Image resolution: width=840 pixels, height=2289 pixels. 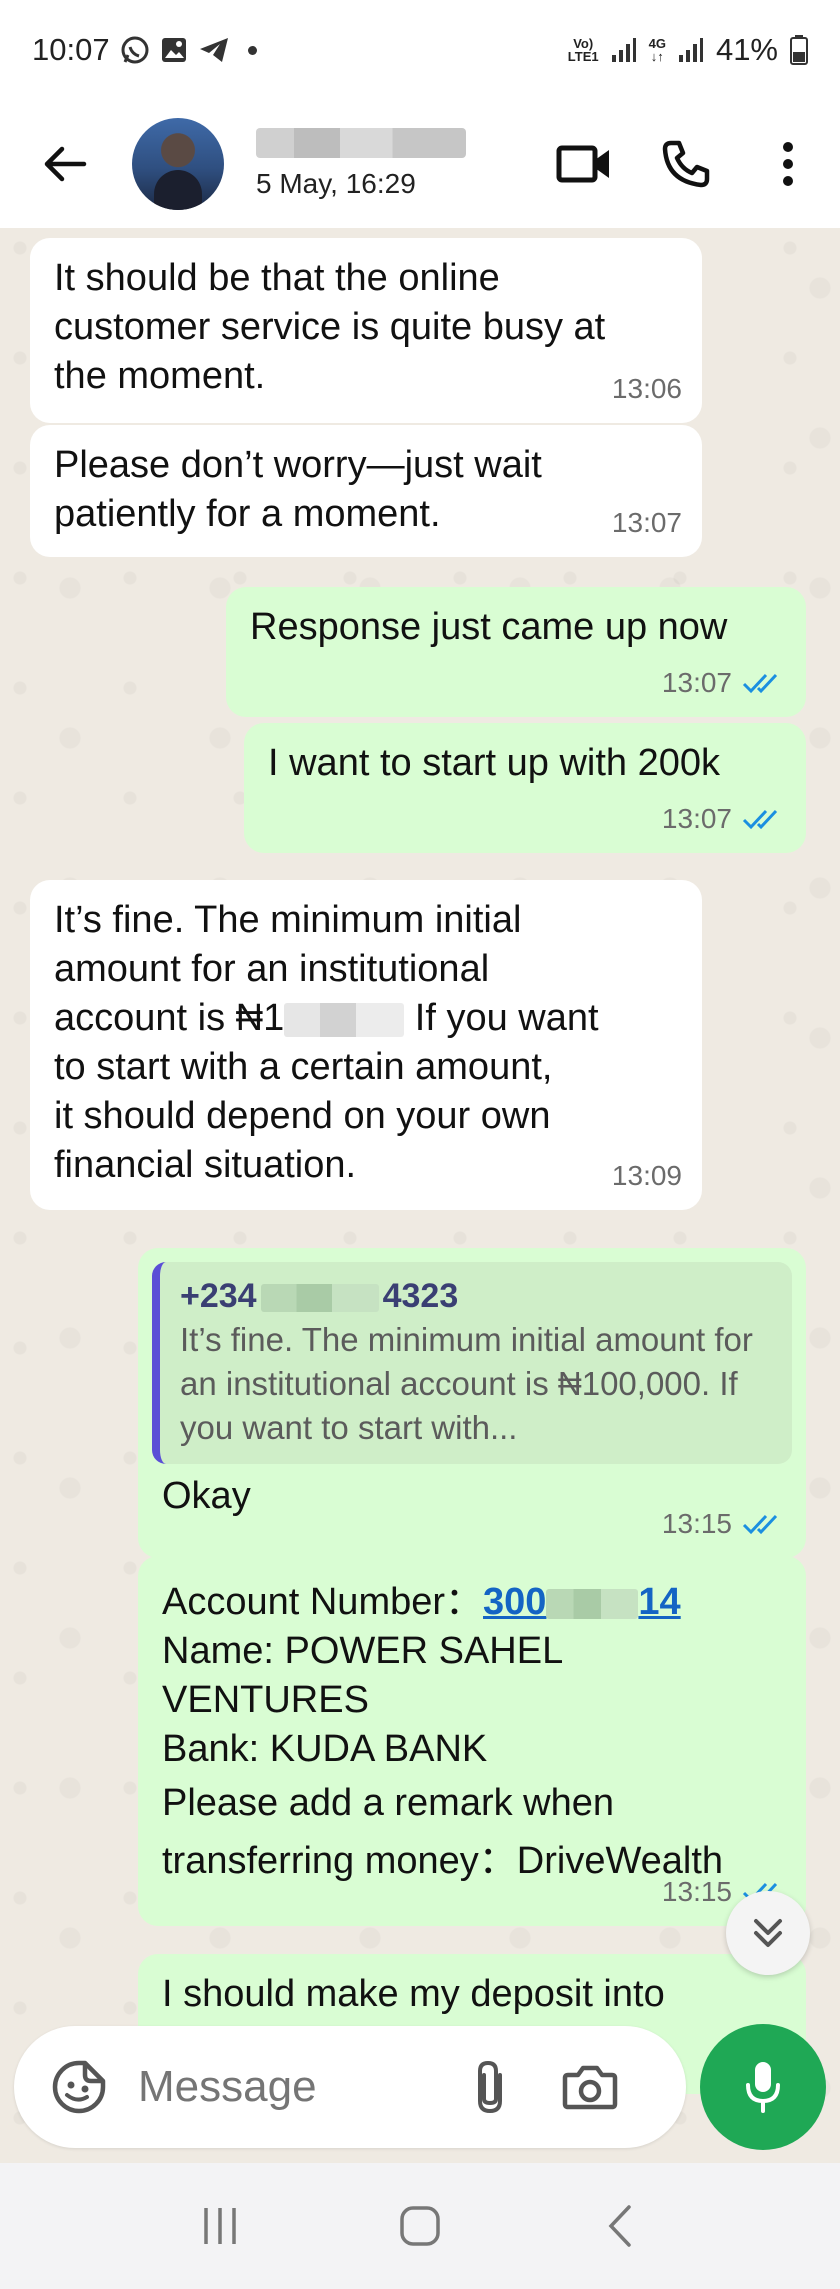 I want to click on back-nav-button, so click(x=620, y=2226).